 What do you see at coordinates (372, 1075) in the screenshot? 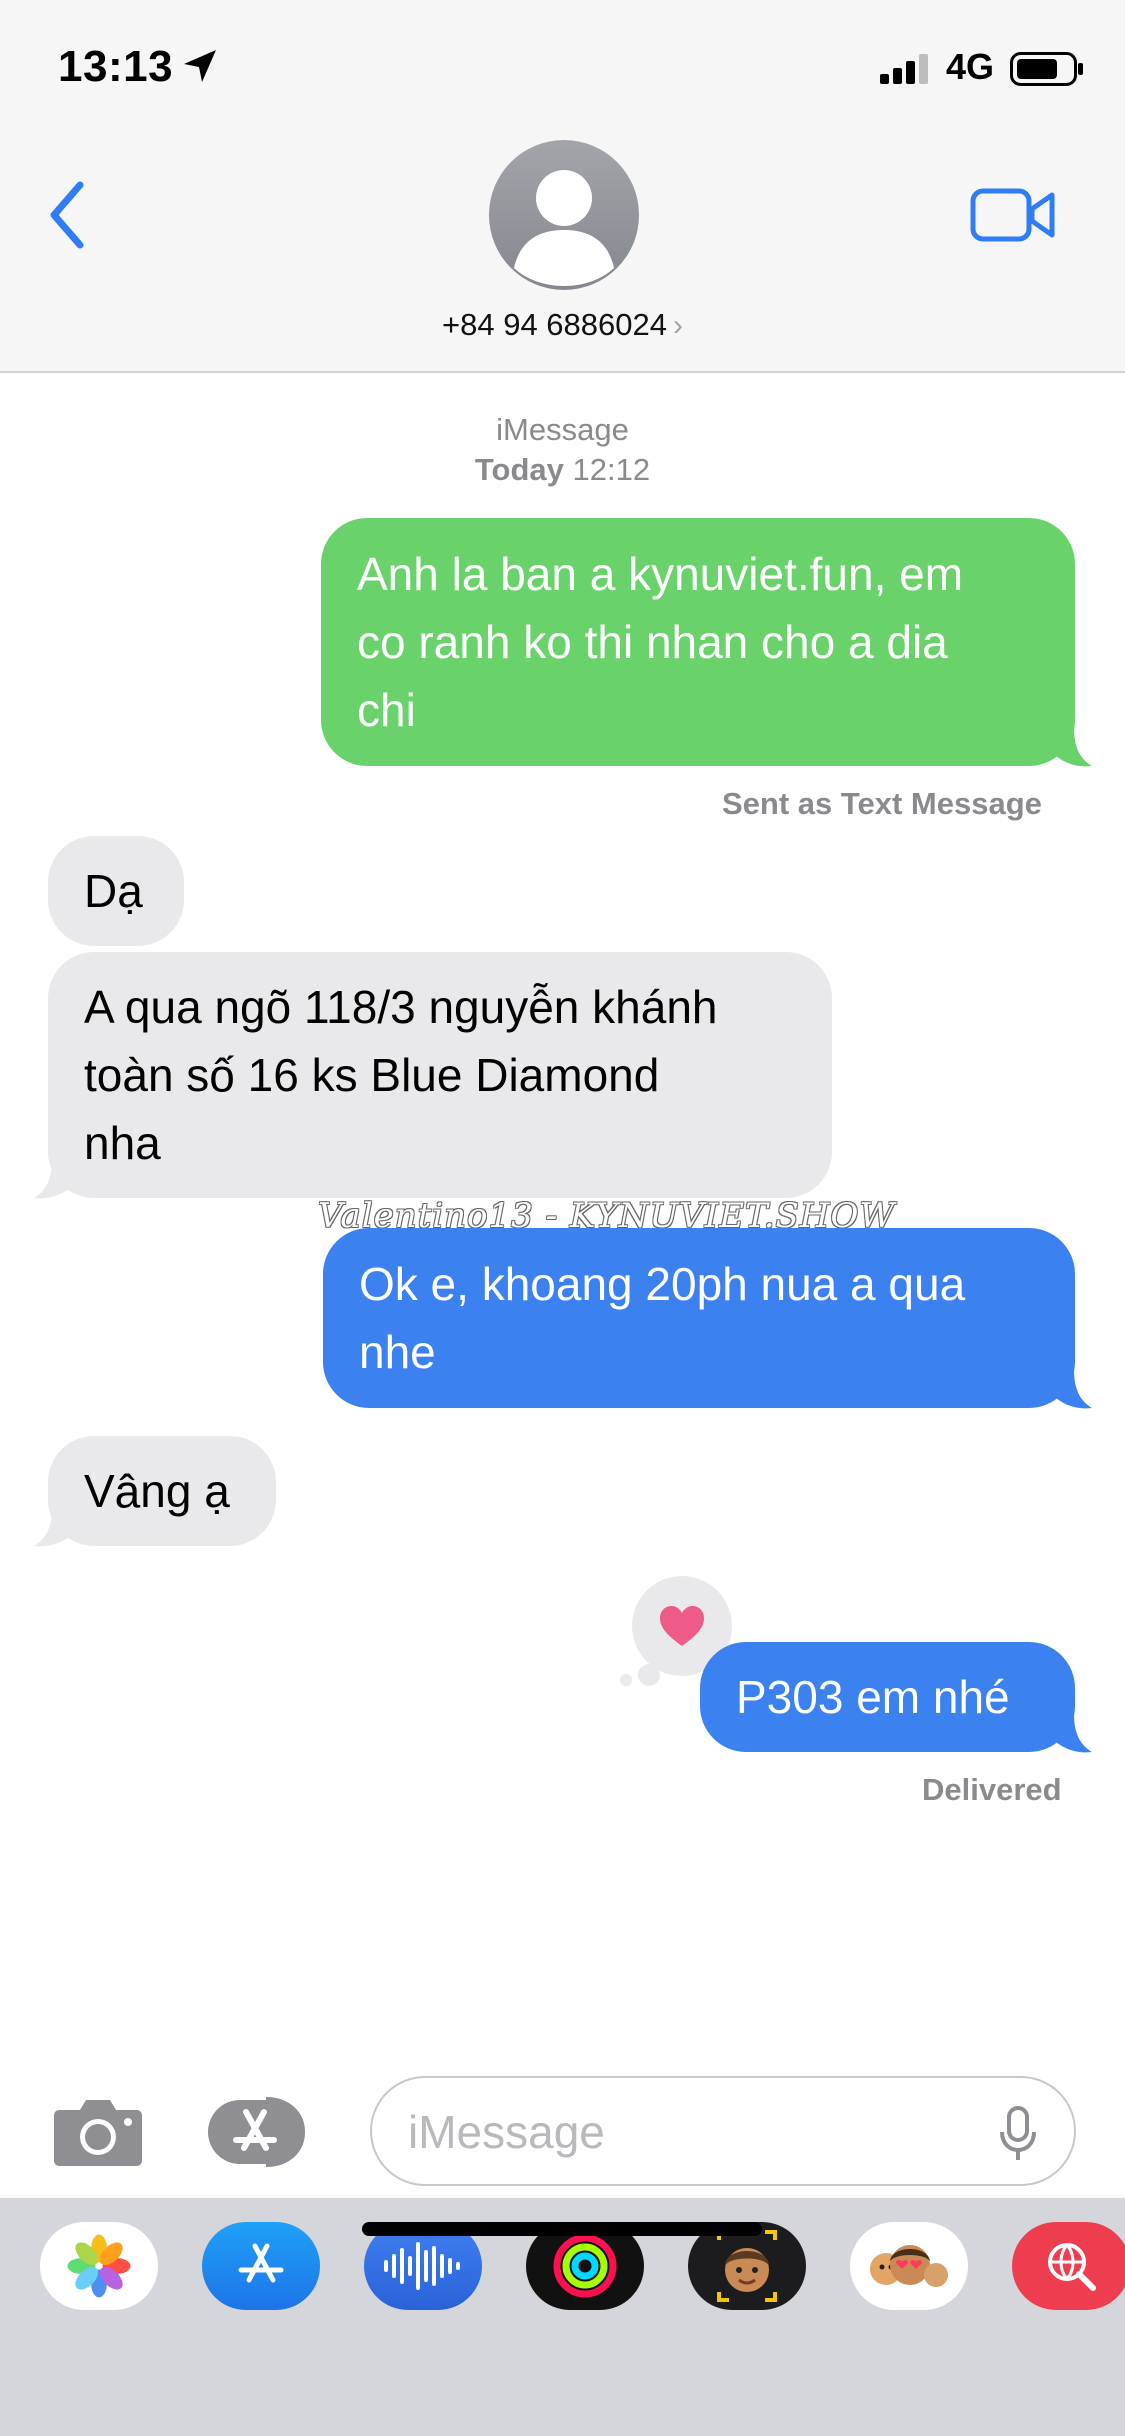
I see `message-line: toàn số 16 ks Blue Diamond` at bounding box center [372, 1075].